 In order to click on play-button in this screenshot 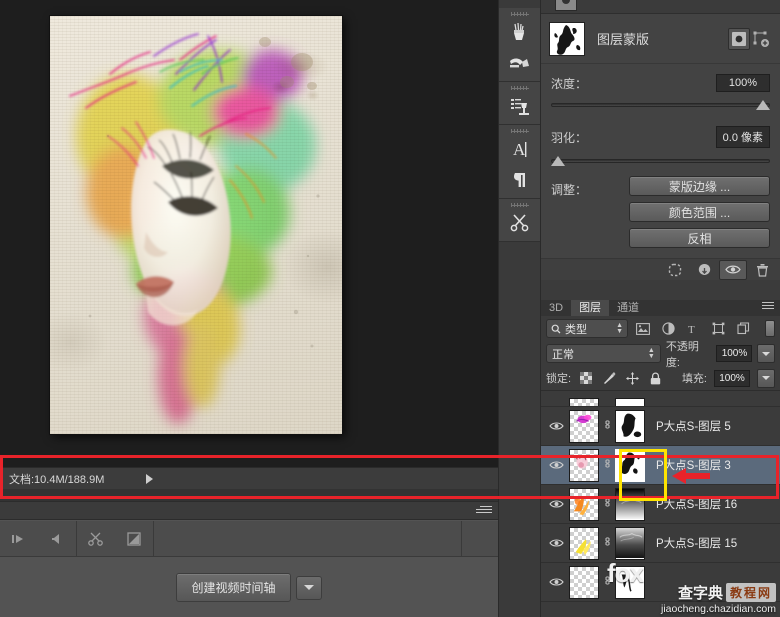, I will do `click(19, 539)`.